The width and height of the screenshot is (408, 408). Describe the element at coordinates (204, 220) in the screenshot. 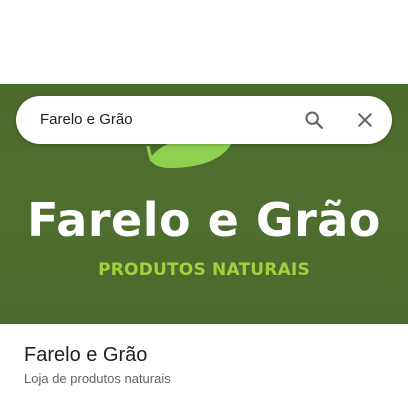

I see `banner-brand-name: Farelo e Grão` at that location.